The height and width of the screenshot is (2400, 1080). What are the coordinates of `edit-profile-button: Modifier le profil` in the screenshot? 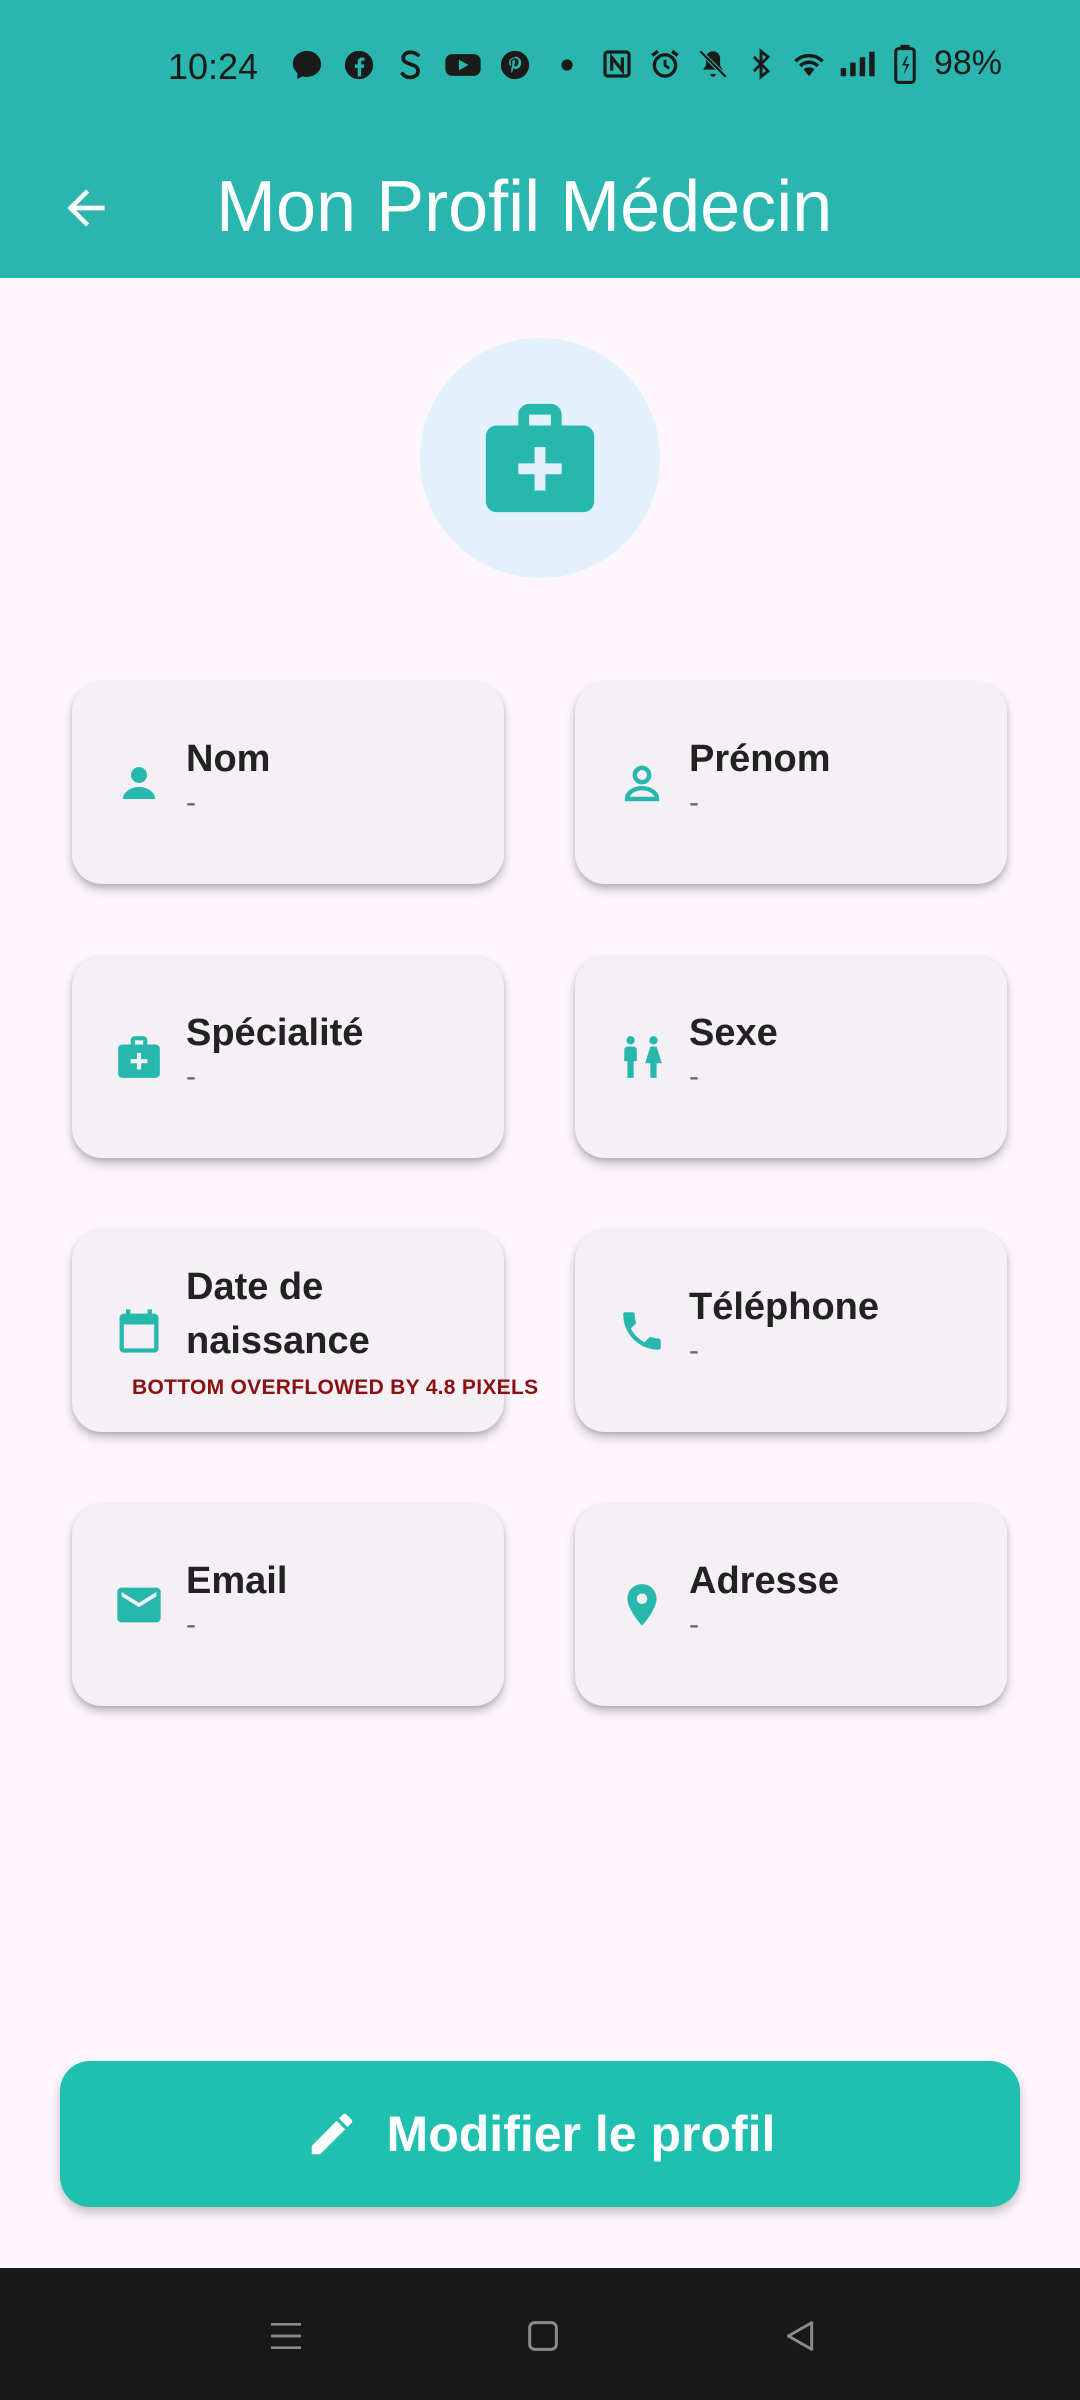 It's located at (540, 2134).